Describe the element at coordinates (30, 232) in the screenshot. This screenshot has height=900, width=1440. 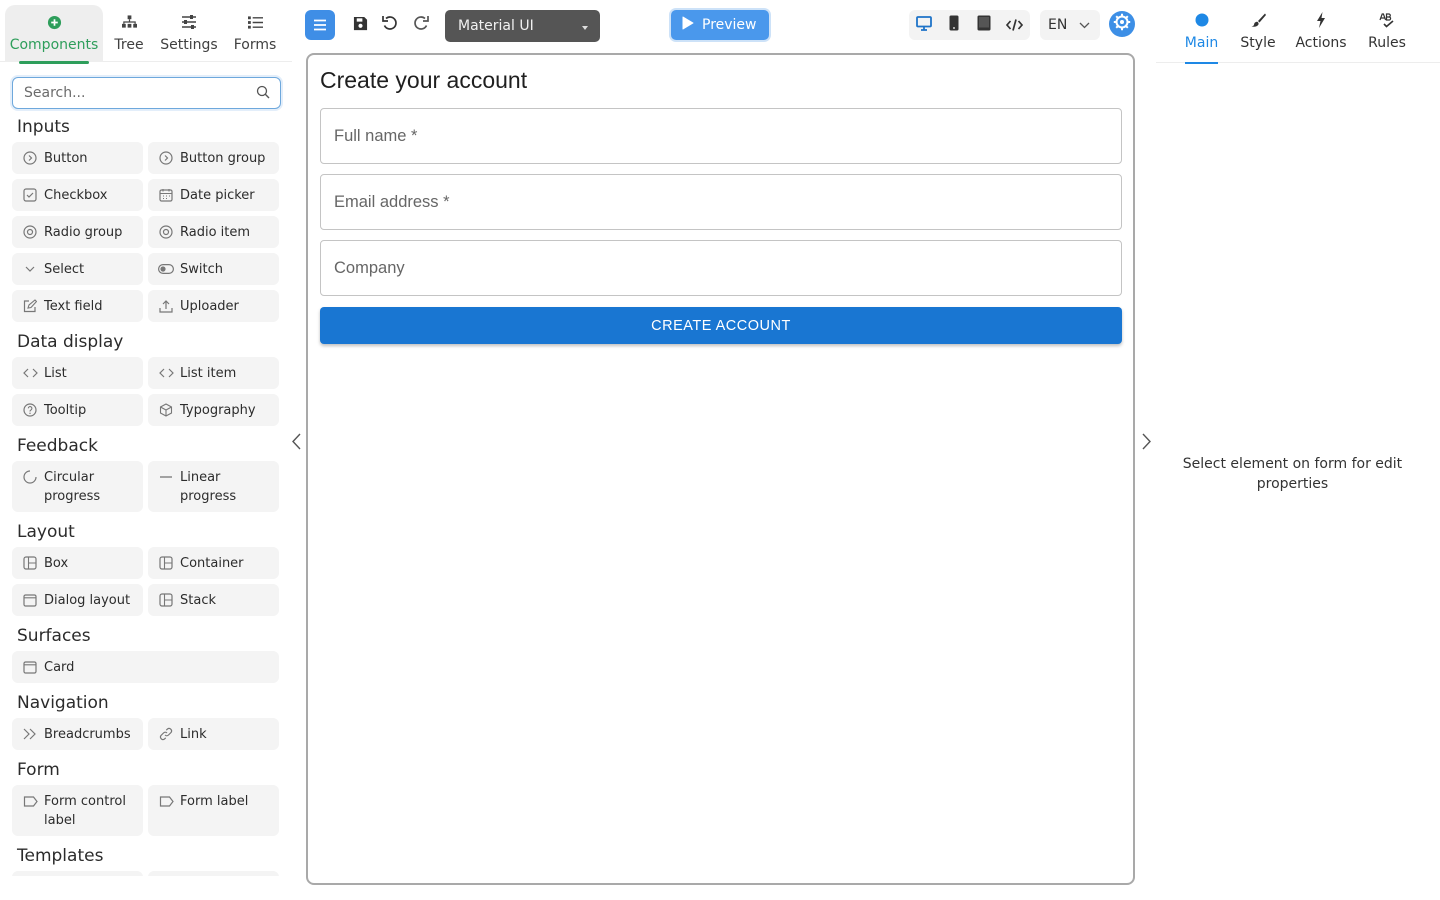
I see `radio-icon` at that location.